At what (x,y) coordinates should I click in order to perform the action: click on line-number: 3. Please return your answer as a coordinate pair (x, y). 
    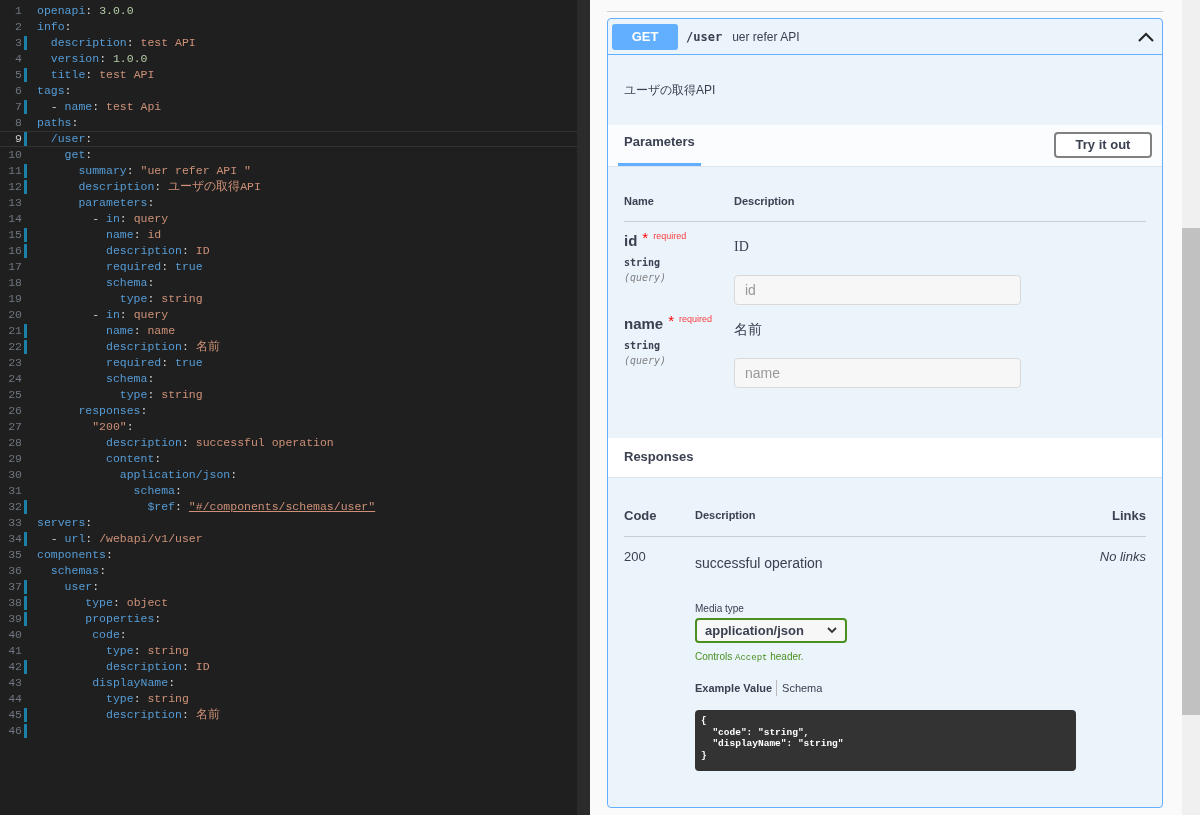
    Looking at the image, I should click on (18, 43).